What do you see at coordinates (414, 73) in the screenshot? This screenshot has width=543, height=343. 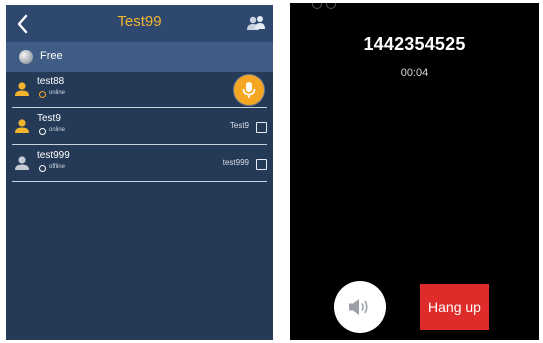 I see `call-timer: 00:04` at bounding box center [414, 73].